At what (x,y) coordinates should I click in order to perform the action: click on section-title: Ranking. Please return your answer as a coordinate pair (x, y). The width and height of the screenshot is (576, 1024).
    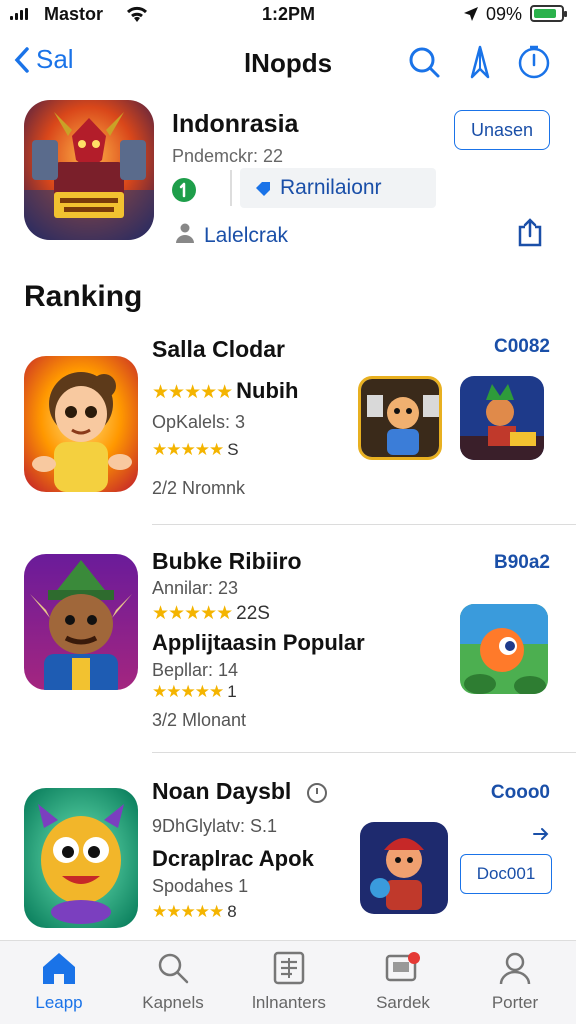
    Looking at the image, I should click on (83, 296).